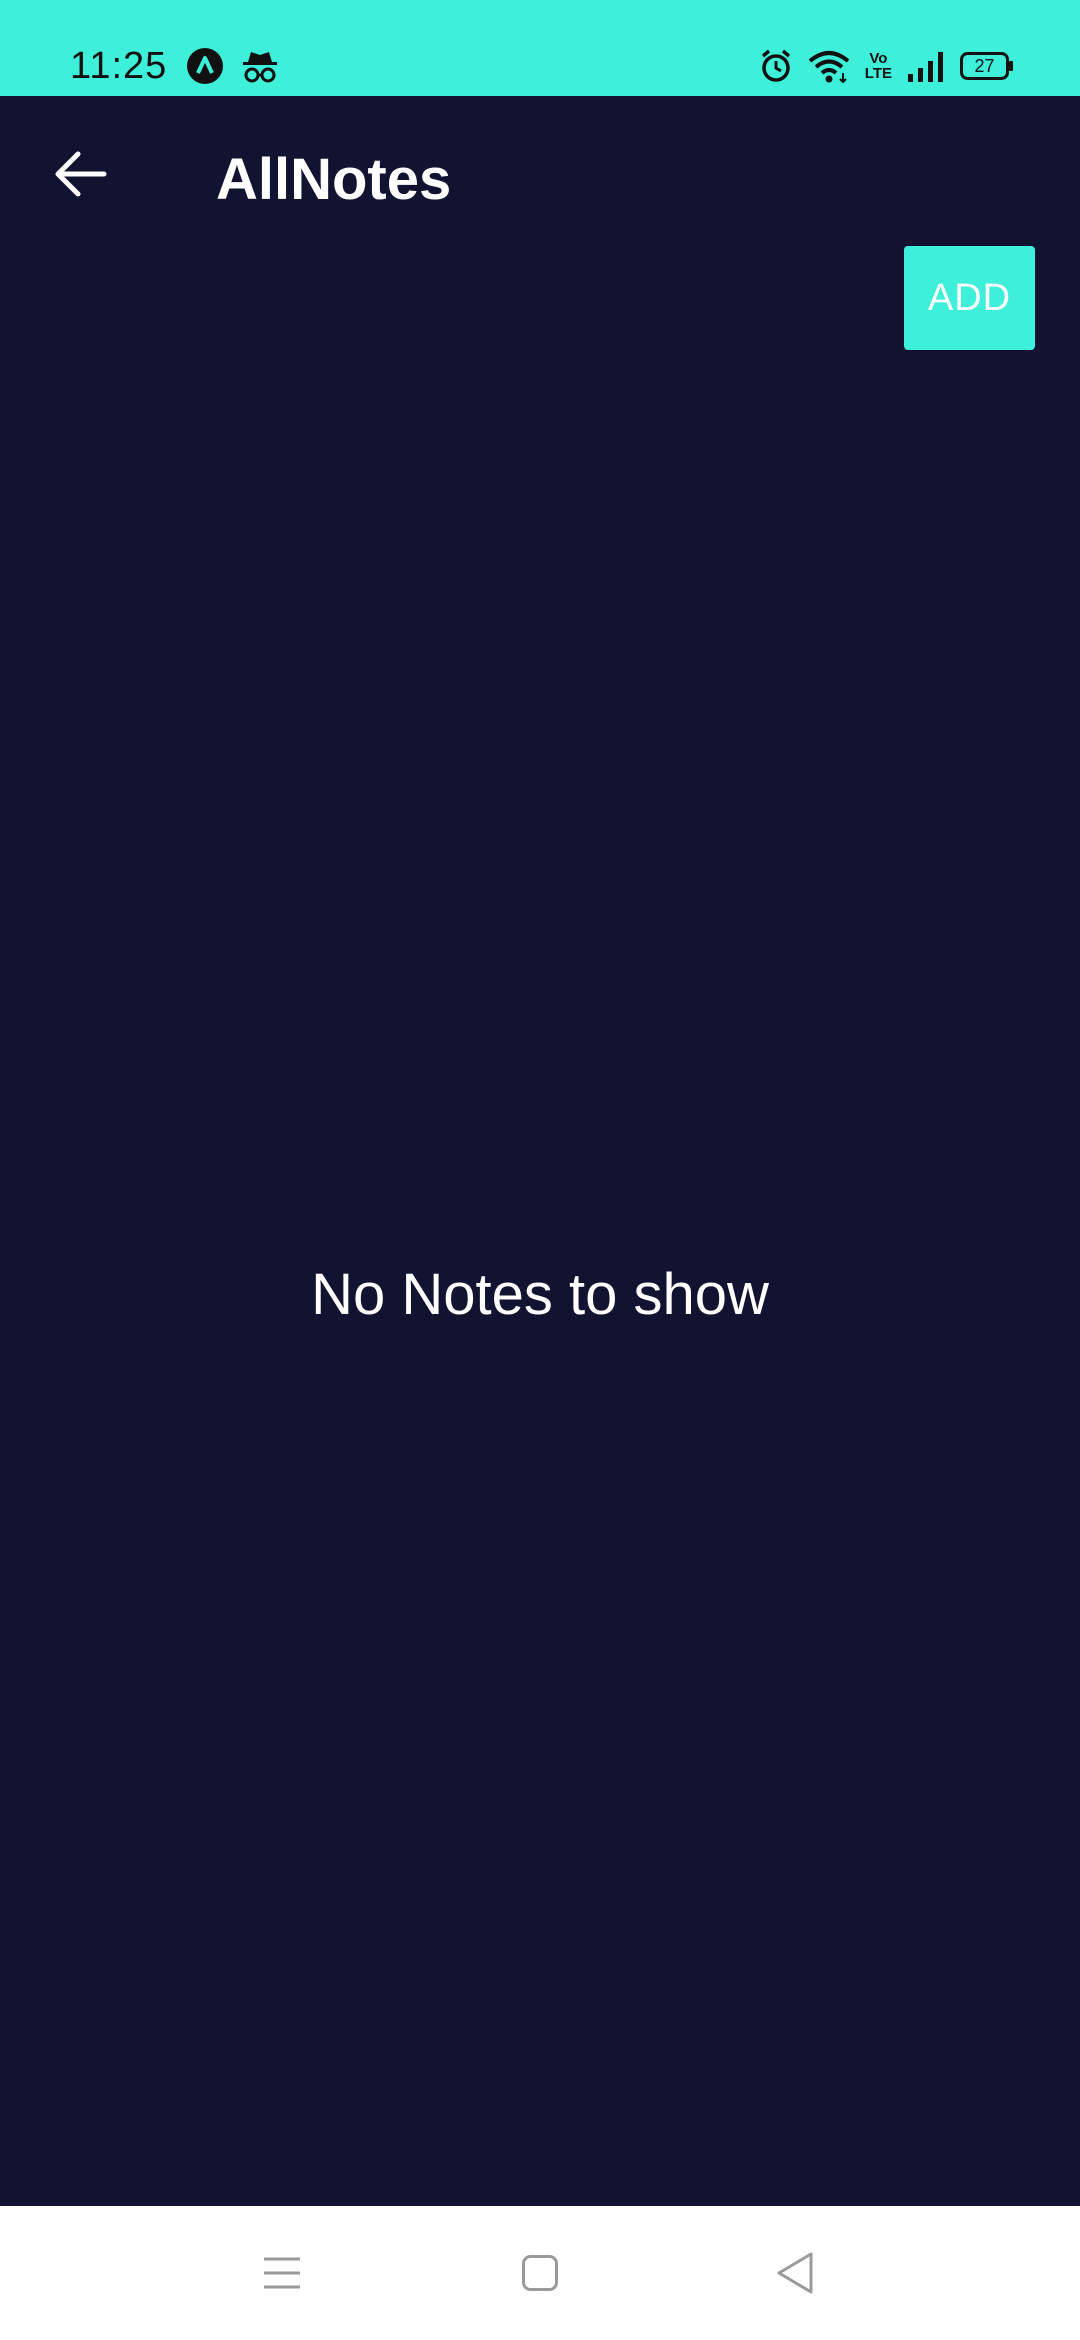 This screenshot has height=2340, width=1080. What do you see at coordinates (540, 181) in the screenshot?
I see `app-bar: AllNotes` at bounding box center [540, 181].